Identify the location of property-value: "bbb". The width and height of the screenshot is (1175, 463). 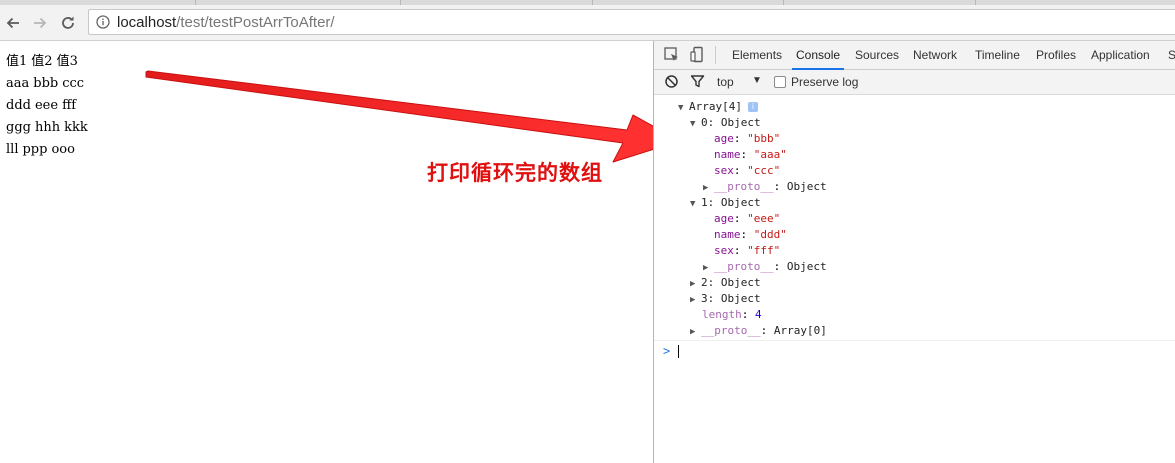
(764, 138).